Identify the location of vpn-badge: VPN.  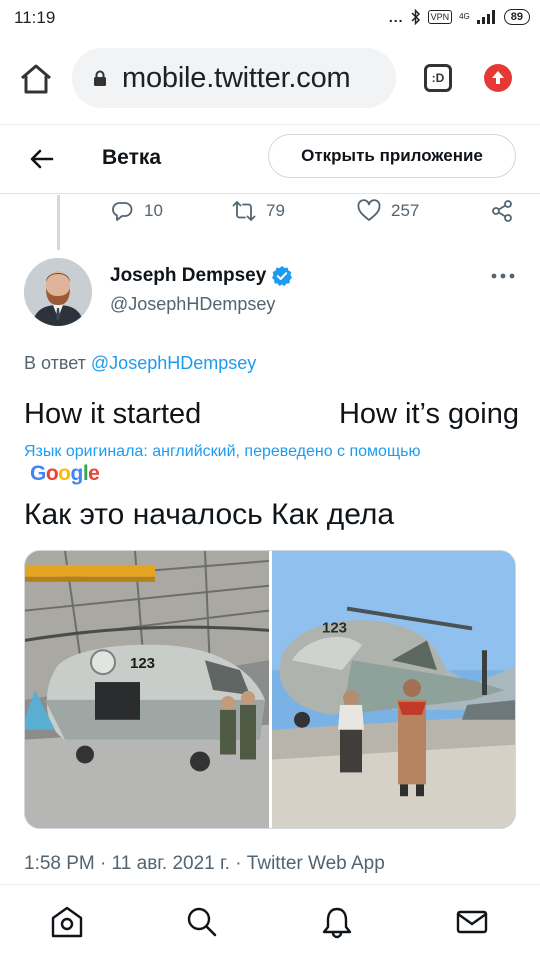
(440, 17).